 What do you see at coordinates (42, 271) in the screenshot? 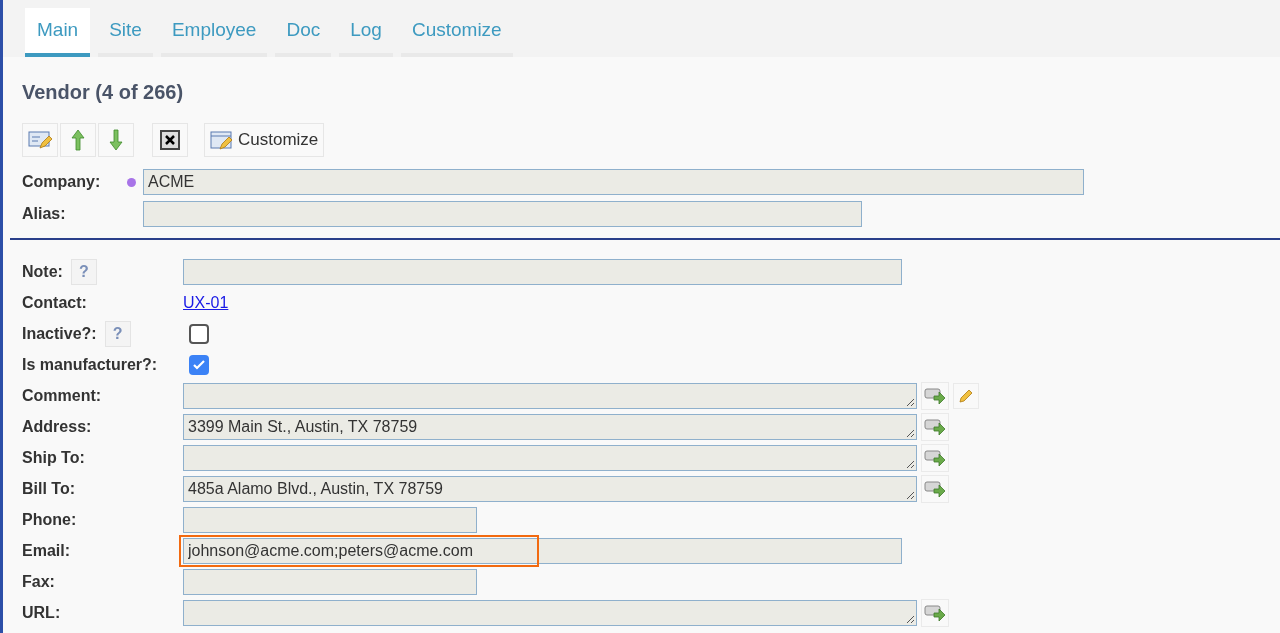
I see `field-label: Note:` at bounding box center [42, 271].